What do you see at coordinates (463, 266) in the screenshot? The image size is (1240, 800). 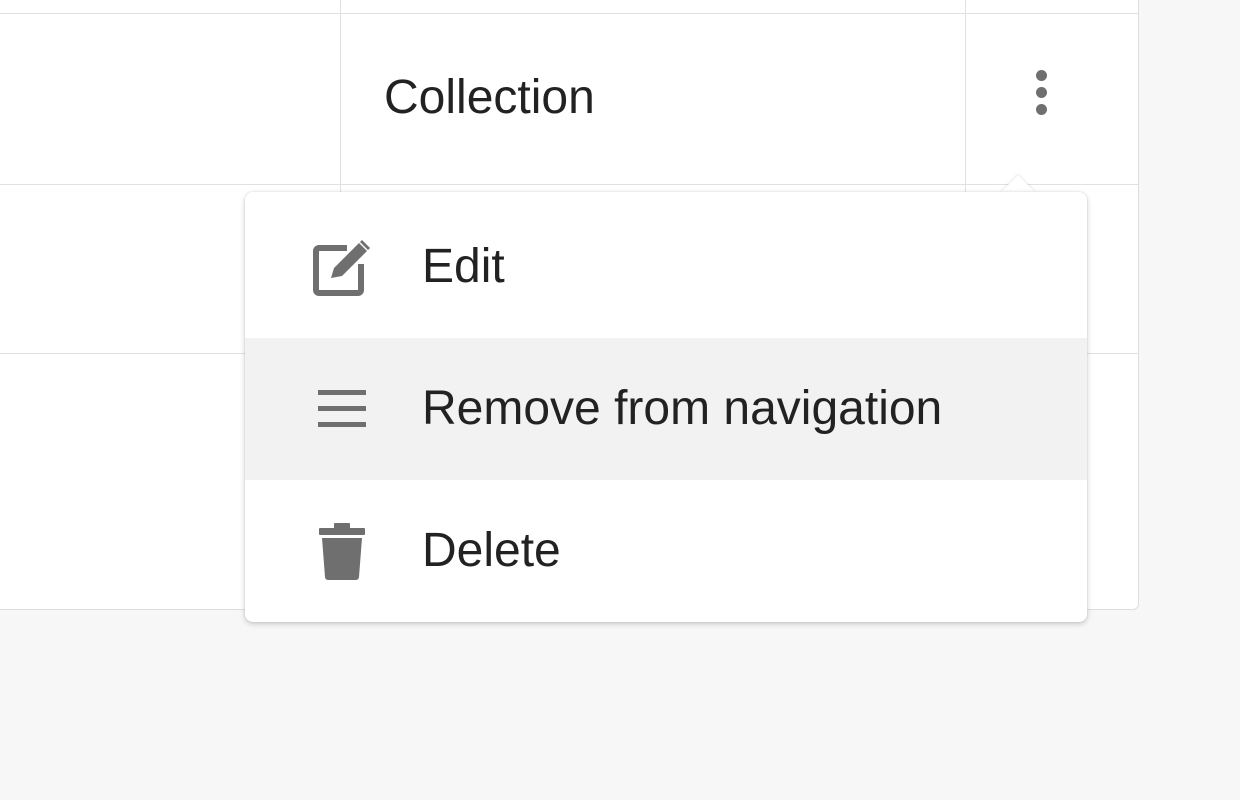 I see `menu-item-label: Edit` at bounding box center [463, 266].